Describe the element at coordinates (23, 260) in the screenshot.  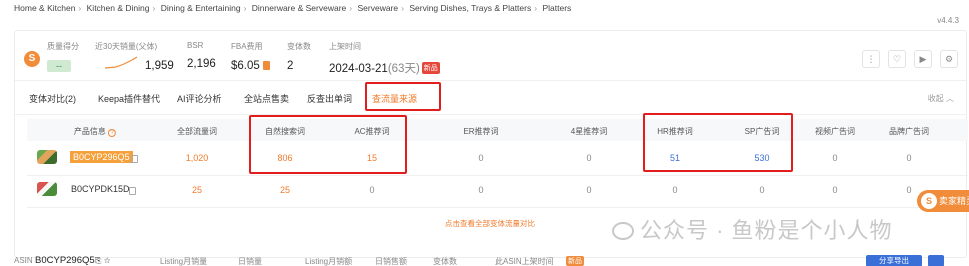
I see `asin-label: ASIN` at that location.